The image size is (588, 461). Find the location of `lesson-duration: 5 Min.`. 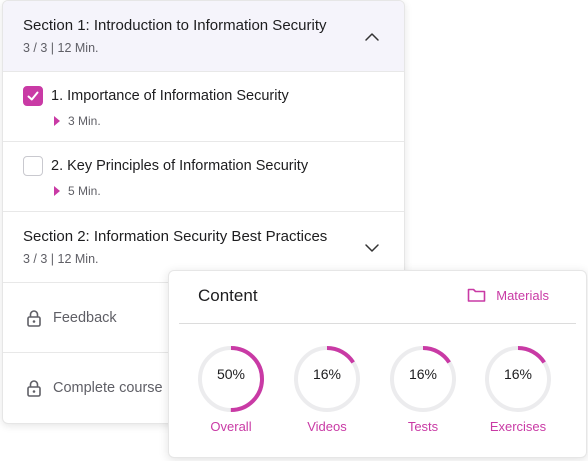

lesson-duration: 5 Min. is located at coordinates (84, 191).